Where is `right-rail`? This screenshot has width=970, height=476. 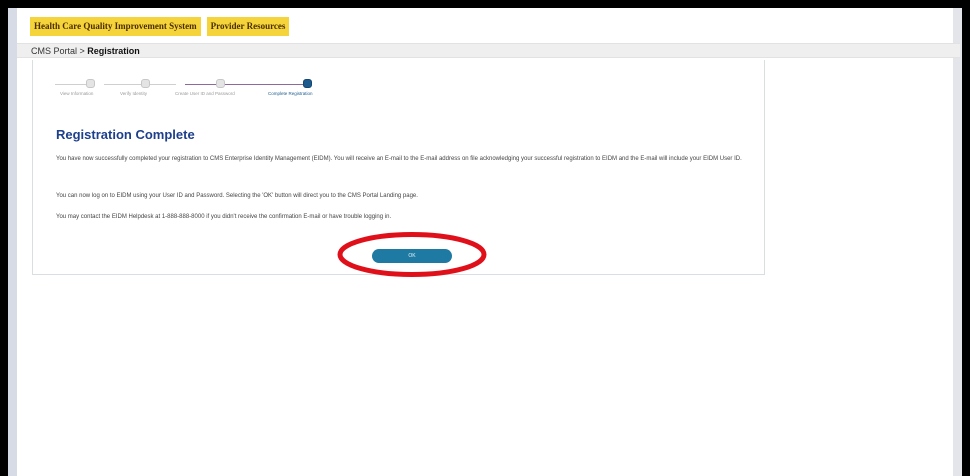
right-rail is located at coordinates (957, 242).